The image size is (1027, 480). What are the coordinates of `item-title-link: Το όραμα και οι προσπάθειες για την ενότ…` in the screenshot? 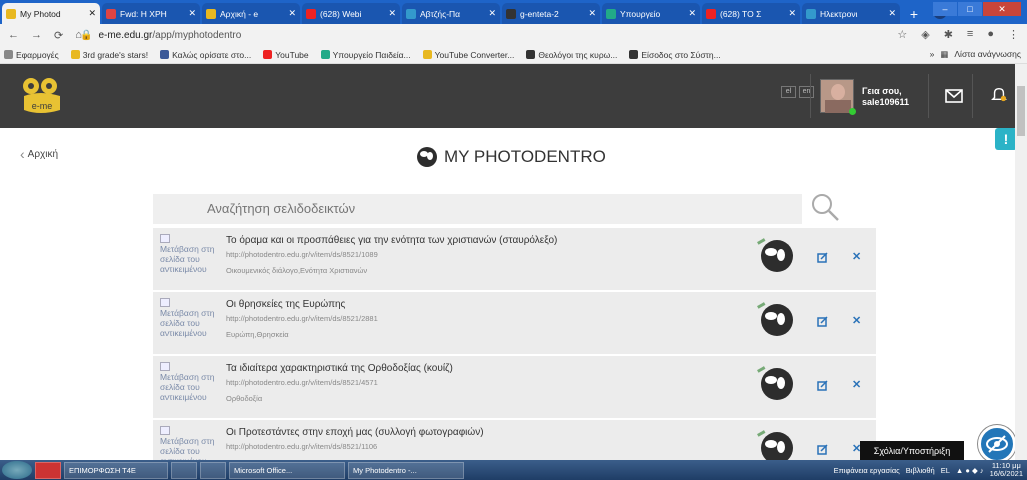 It's located at (391, 240).